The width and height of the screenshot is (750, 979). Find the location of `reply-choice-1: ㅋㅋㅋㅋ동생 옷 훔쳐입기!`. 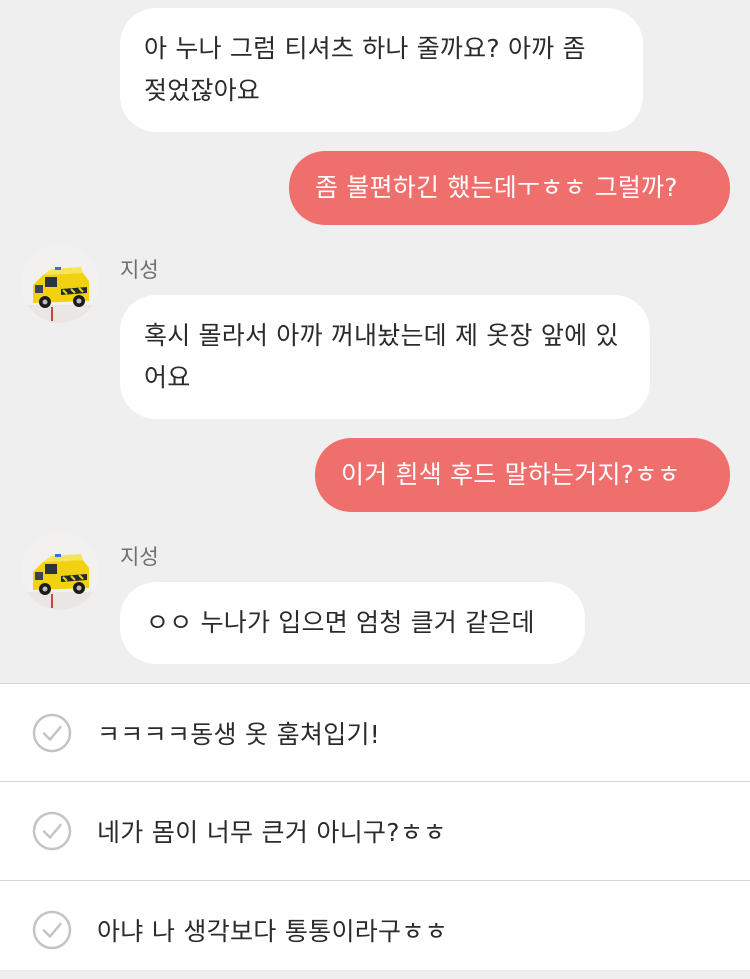

reply-choice-1: ㅋㅋㅋㅋ동생 옷 훔쳐입기! is located at coordinates (375, 733).